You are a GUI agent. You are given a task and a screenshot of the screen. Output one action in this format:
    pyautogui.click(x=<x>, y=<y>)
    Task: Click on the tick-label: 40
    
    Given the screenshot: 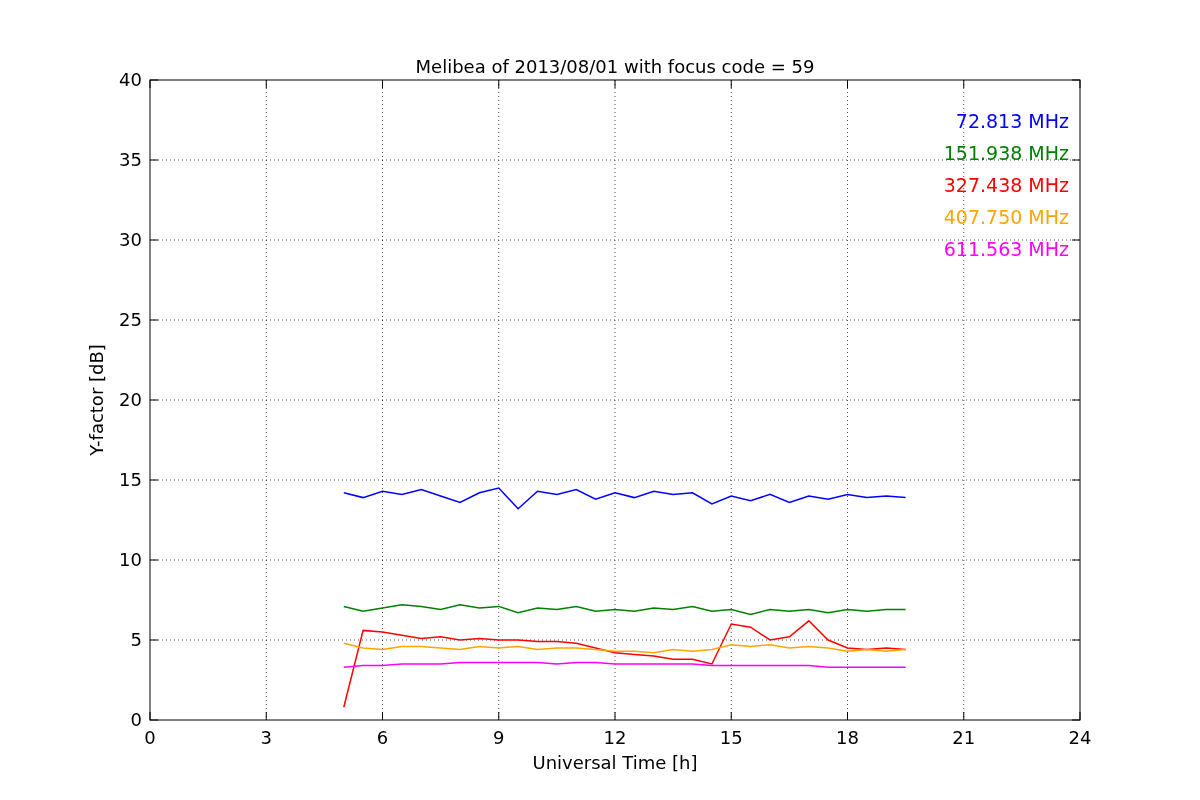 What is the action you would take?
    pyautogui.click(x=130, y=79)
    